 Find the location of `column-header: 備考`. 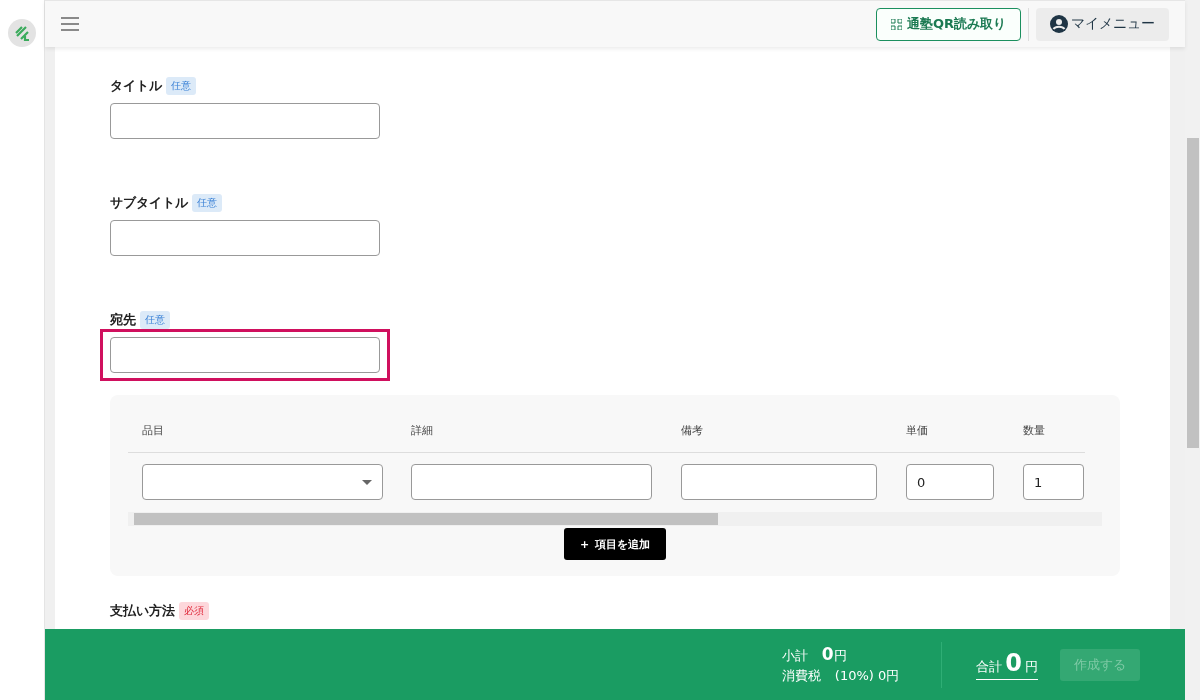

column-header: 備考 is located at coordinates (779, 433).